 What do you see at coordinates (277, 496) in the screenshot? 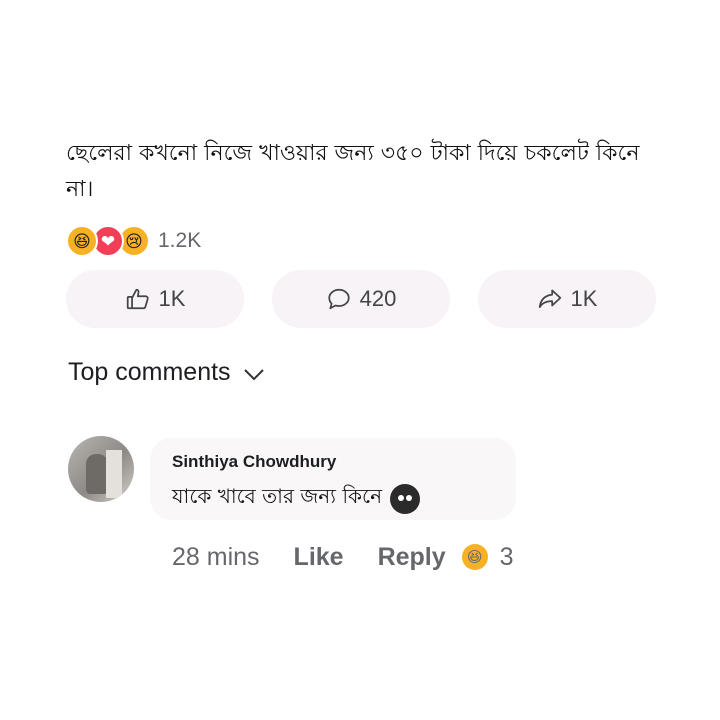
I see `comment-text: যাকে খাবে তার জন্য কিনে` at bounding box center [277, 496].